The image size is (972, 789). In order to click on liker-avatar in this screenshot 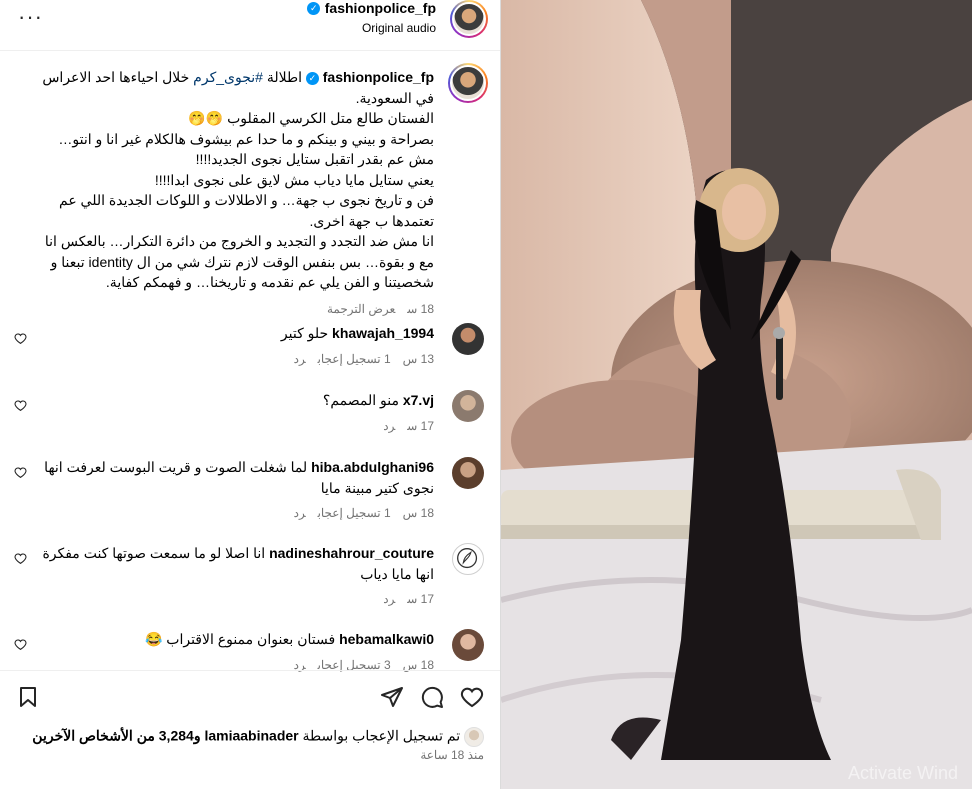, I will do `click(474, 737)`.